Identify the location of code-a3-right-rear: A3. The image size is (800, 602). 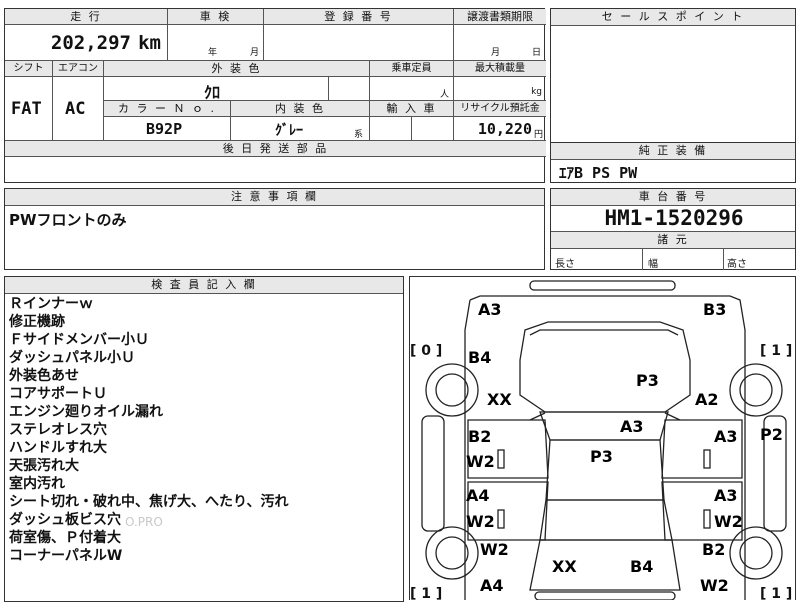
(726, 495).